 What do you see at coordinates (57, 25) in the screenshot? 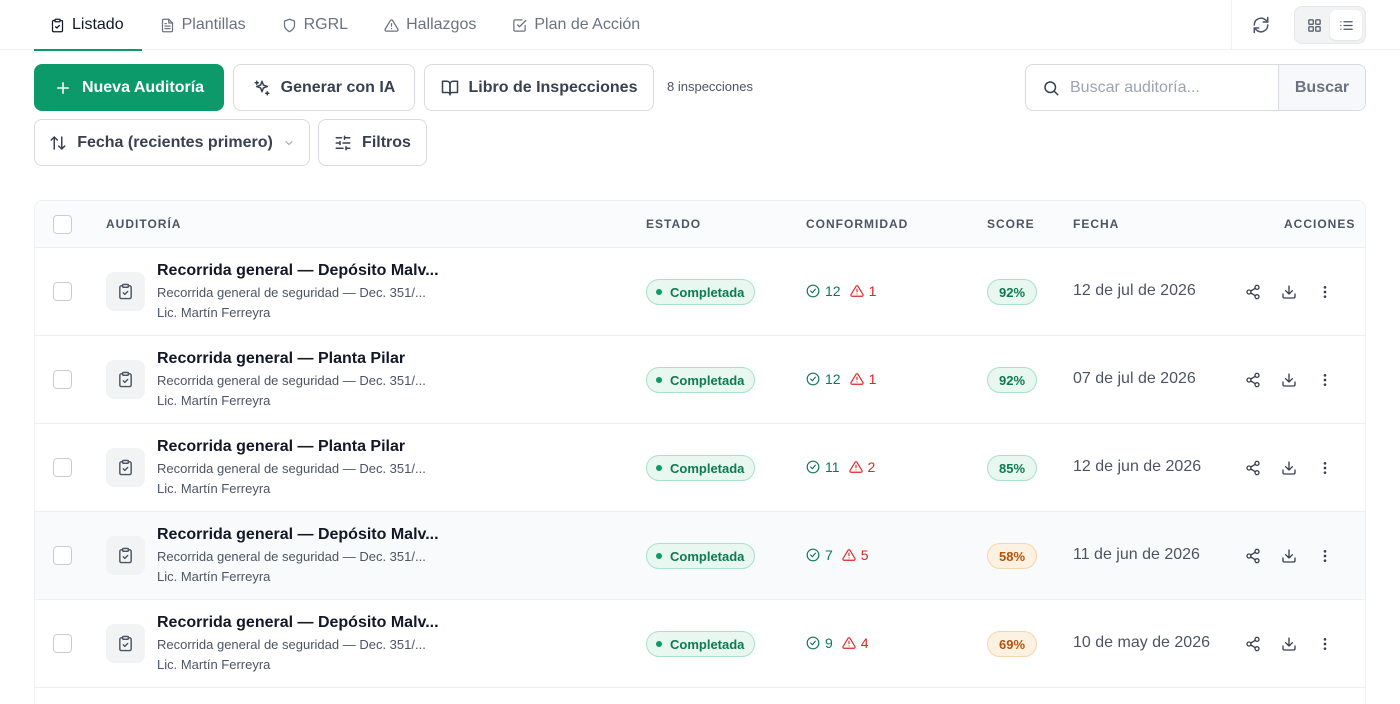
I see `clipboard-check-icon` at bounding box center [57, 25].